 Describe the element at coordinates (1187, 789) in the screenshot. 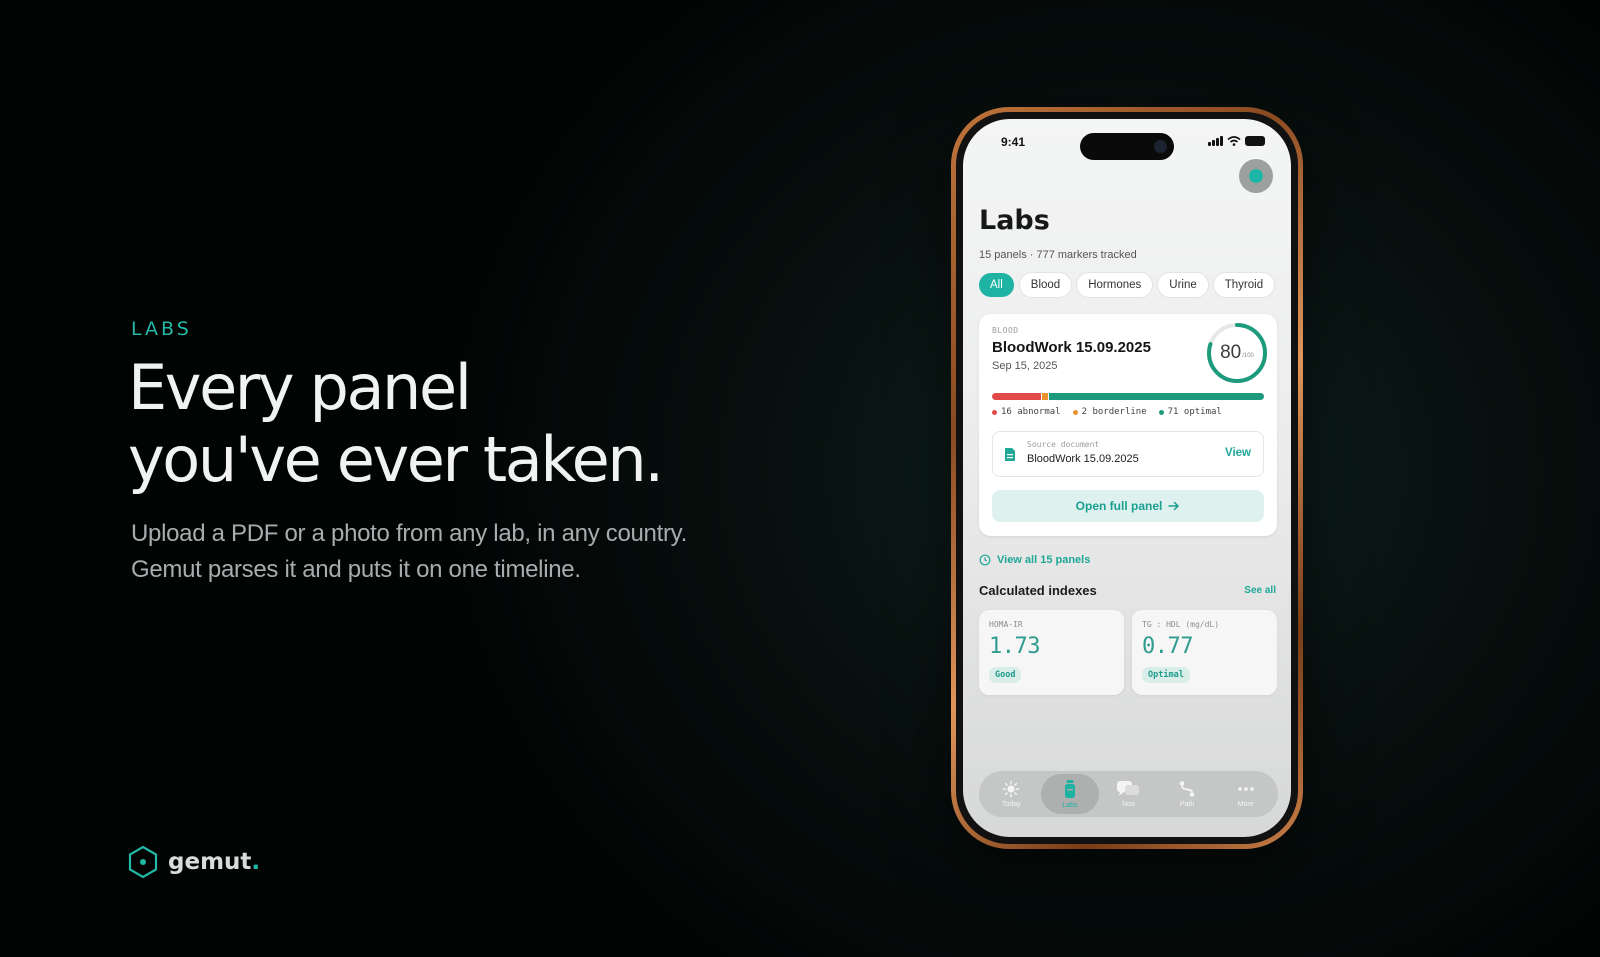

I see `path-icon` at that location.